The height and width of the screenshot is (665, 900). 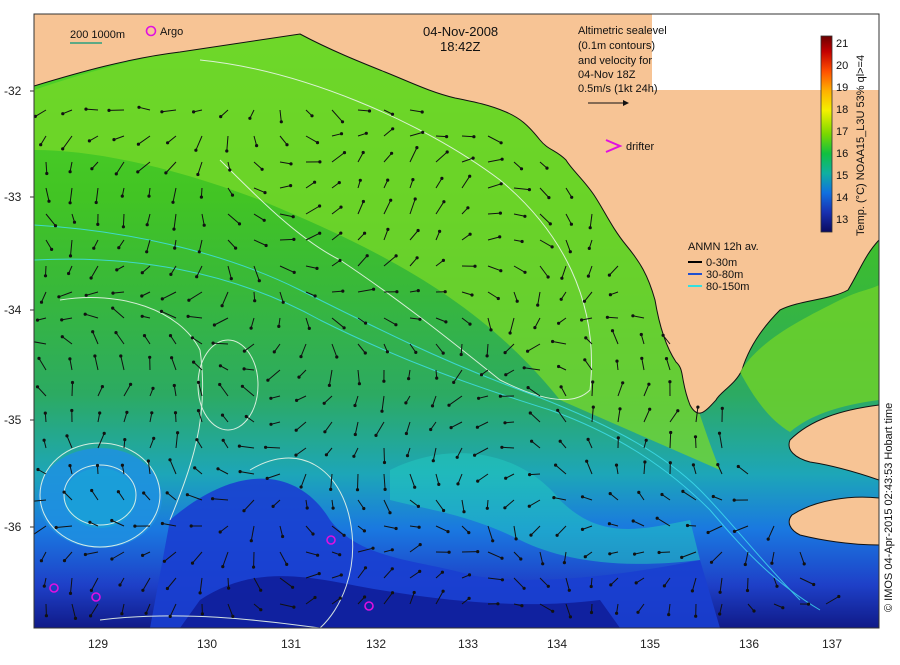 I want to click on map-date: 04-Nov-2008, so click(x=460, y=31).